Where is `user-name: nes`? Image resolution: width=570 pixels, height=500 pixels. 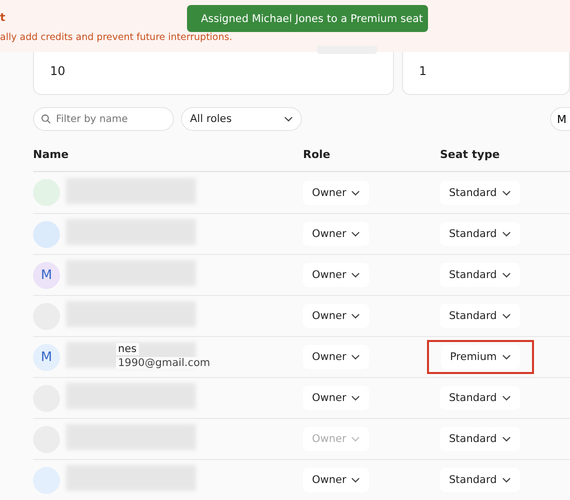 user-name: nes is located at coordinates (127, 349).